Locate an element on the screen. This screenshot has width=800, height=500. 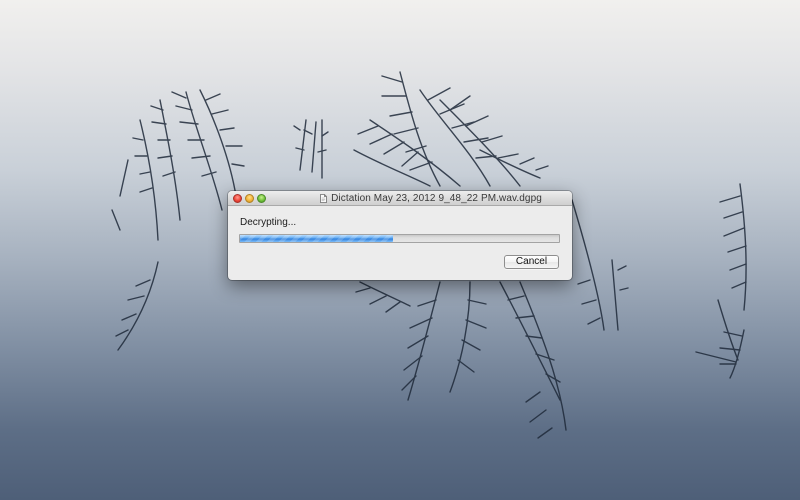
document-icon is located at coordinates (323, 198).